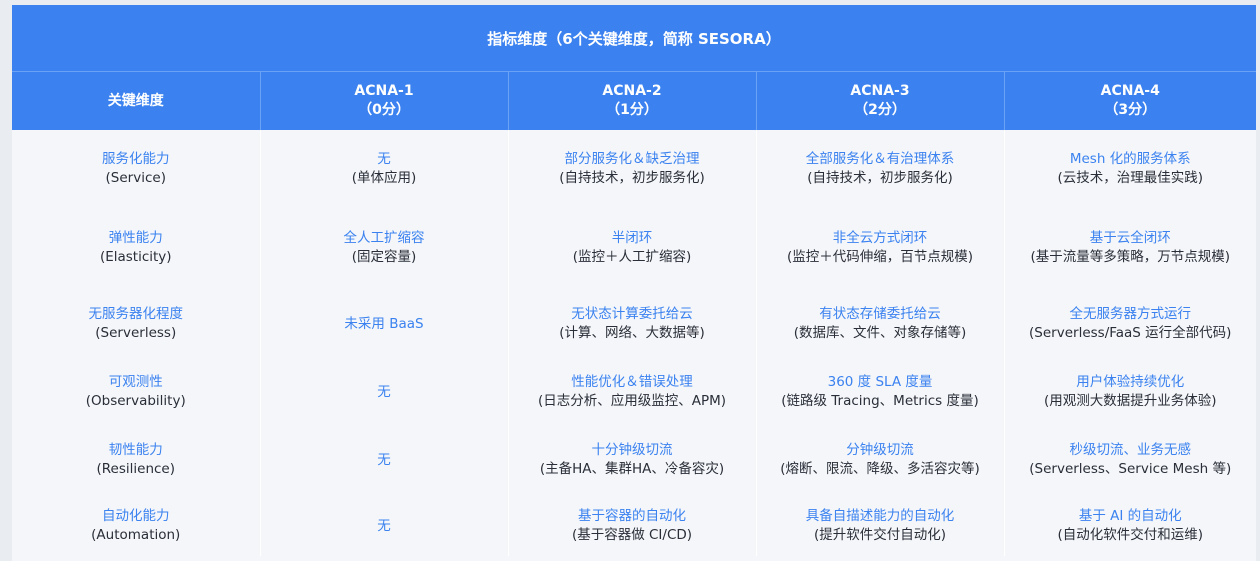 The image size is (1260, 561). I want to click on level-cell: 全部服务化＆有治理体系 (自持技术，初步服务化), so click(879, 169).